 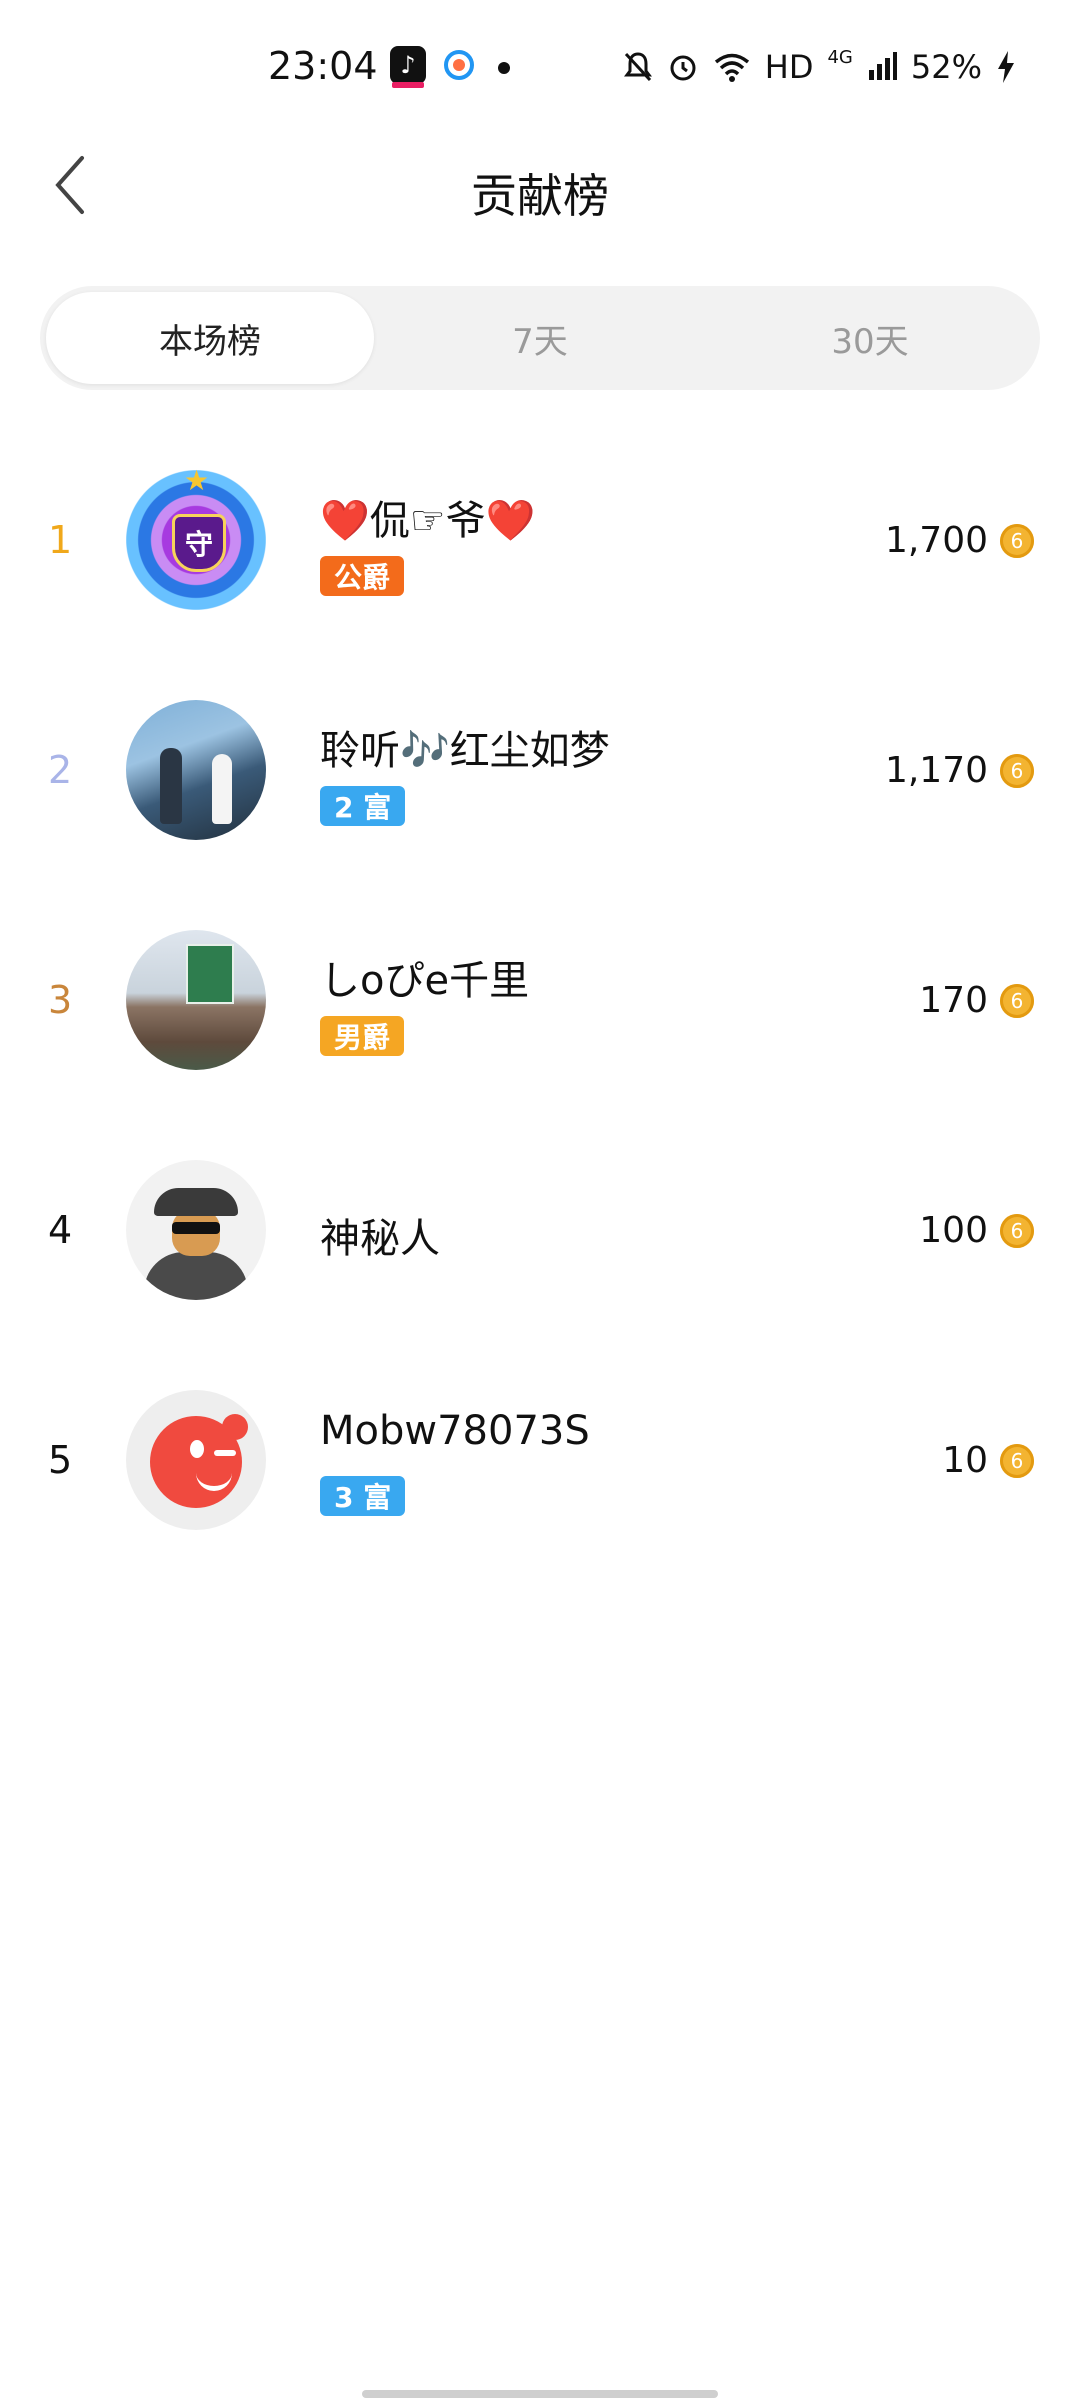 What do you see at coordinates (465, 751) in the screenshot?
I see `user-name: 聆听🎶红尘如梦` at bounding box center [465, 751].